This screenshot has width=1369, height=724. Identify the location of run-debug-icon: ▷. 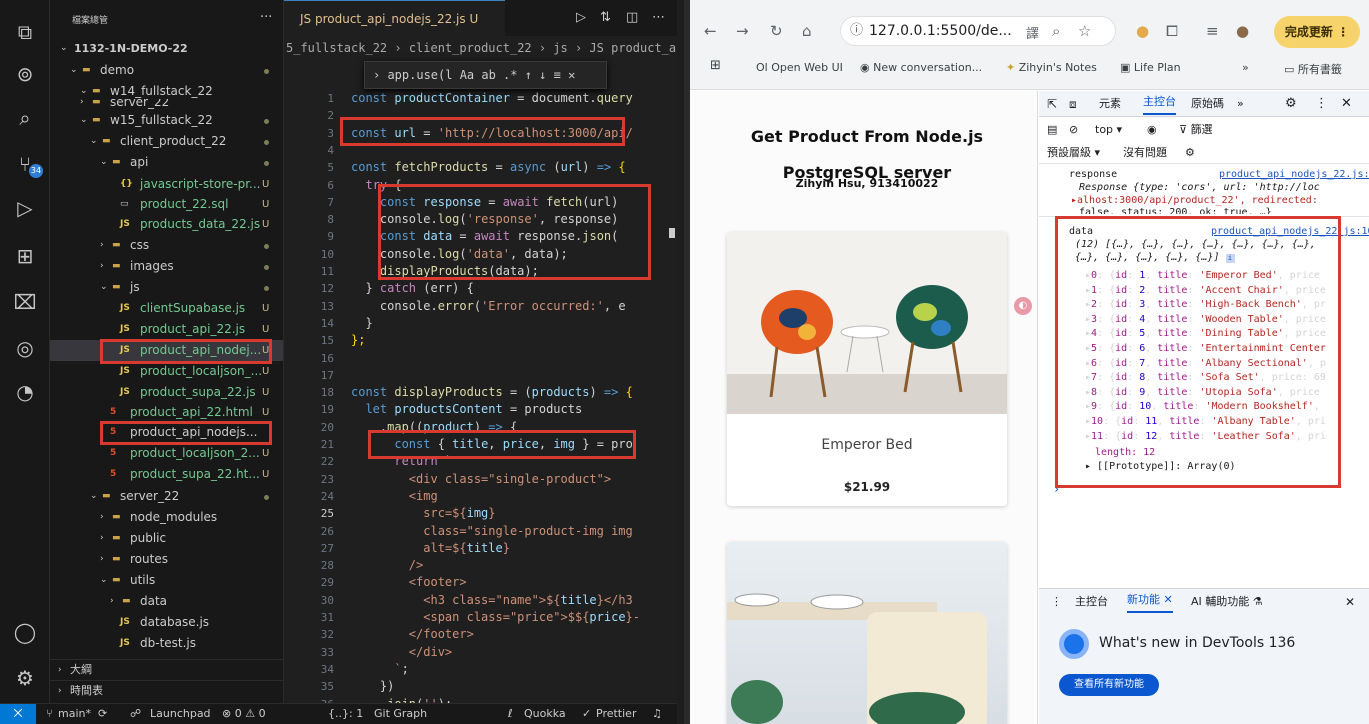
(25, 208).